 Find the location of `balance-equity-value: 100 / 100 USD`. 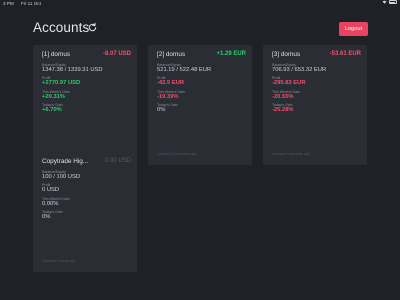

balance-equity-value: 100 / 100 USD is located at coordinates (61, 177).